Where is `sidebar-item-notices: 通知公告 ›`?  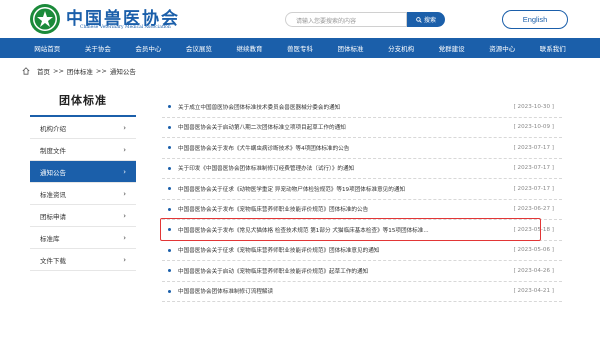 sidebar-item-notices: 通知公告 › is located at coordinates (83, 172).